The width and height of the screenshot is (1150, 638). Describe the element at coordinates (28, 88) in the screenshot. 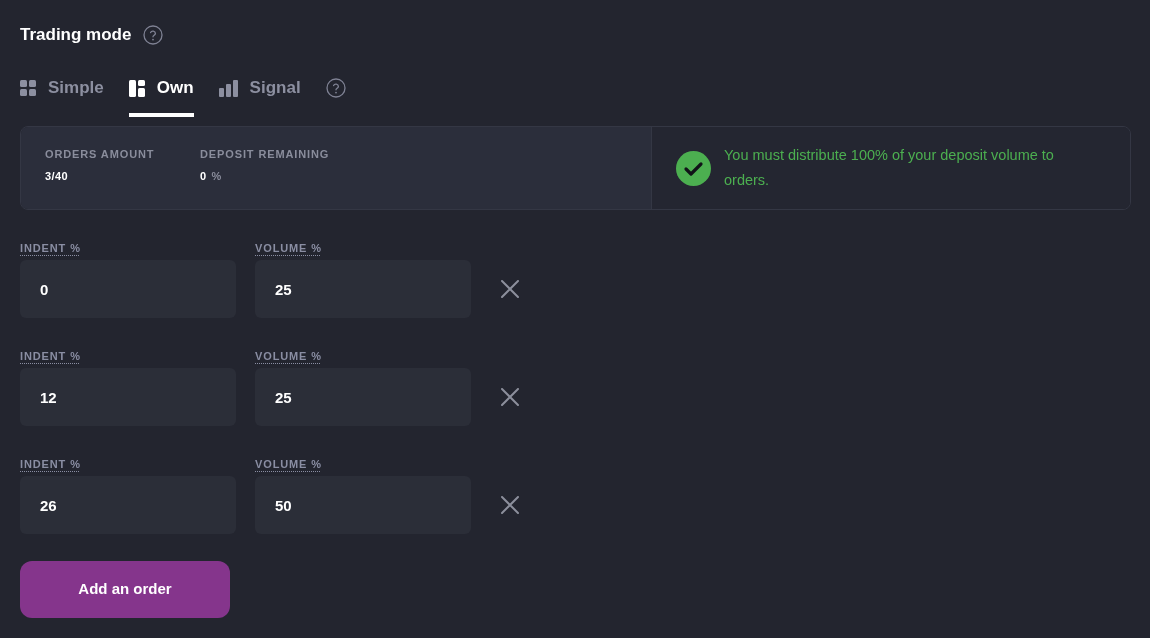

I see `grid-icon` at that location.